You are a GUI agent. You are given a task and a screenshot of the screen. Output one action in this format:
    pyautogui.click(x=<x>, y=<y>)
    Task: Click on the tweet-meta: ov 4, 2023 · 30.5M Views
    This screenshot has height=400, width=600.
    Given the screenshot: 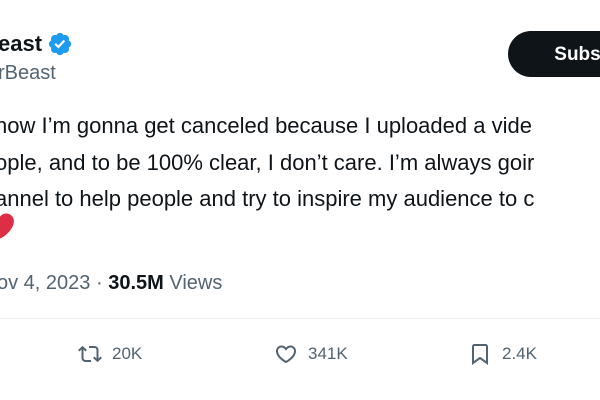 What is the action you would take?
    pyautogui.click(x=111, y=283)
    